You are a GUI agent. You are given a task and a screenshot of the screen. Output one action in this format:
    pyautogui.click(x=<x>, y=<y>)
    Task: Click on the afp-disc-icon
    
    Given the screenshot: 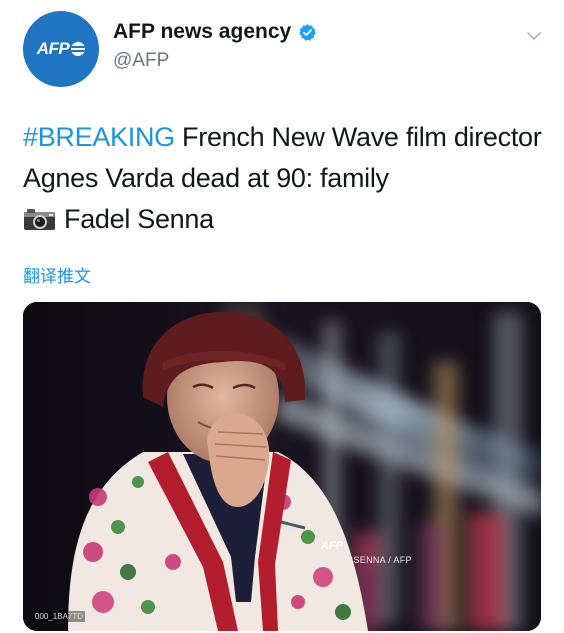 What is the action you would take?
    pyautogui.click(x=78, y=49)
    